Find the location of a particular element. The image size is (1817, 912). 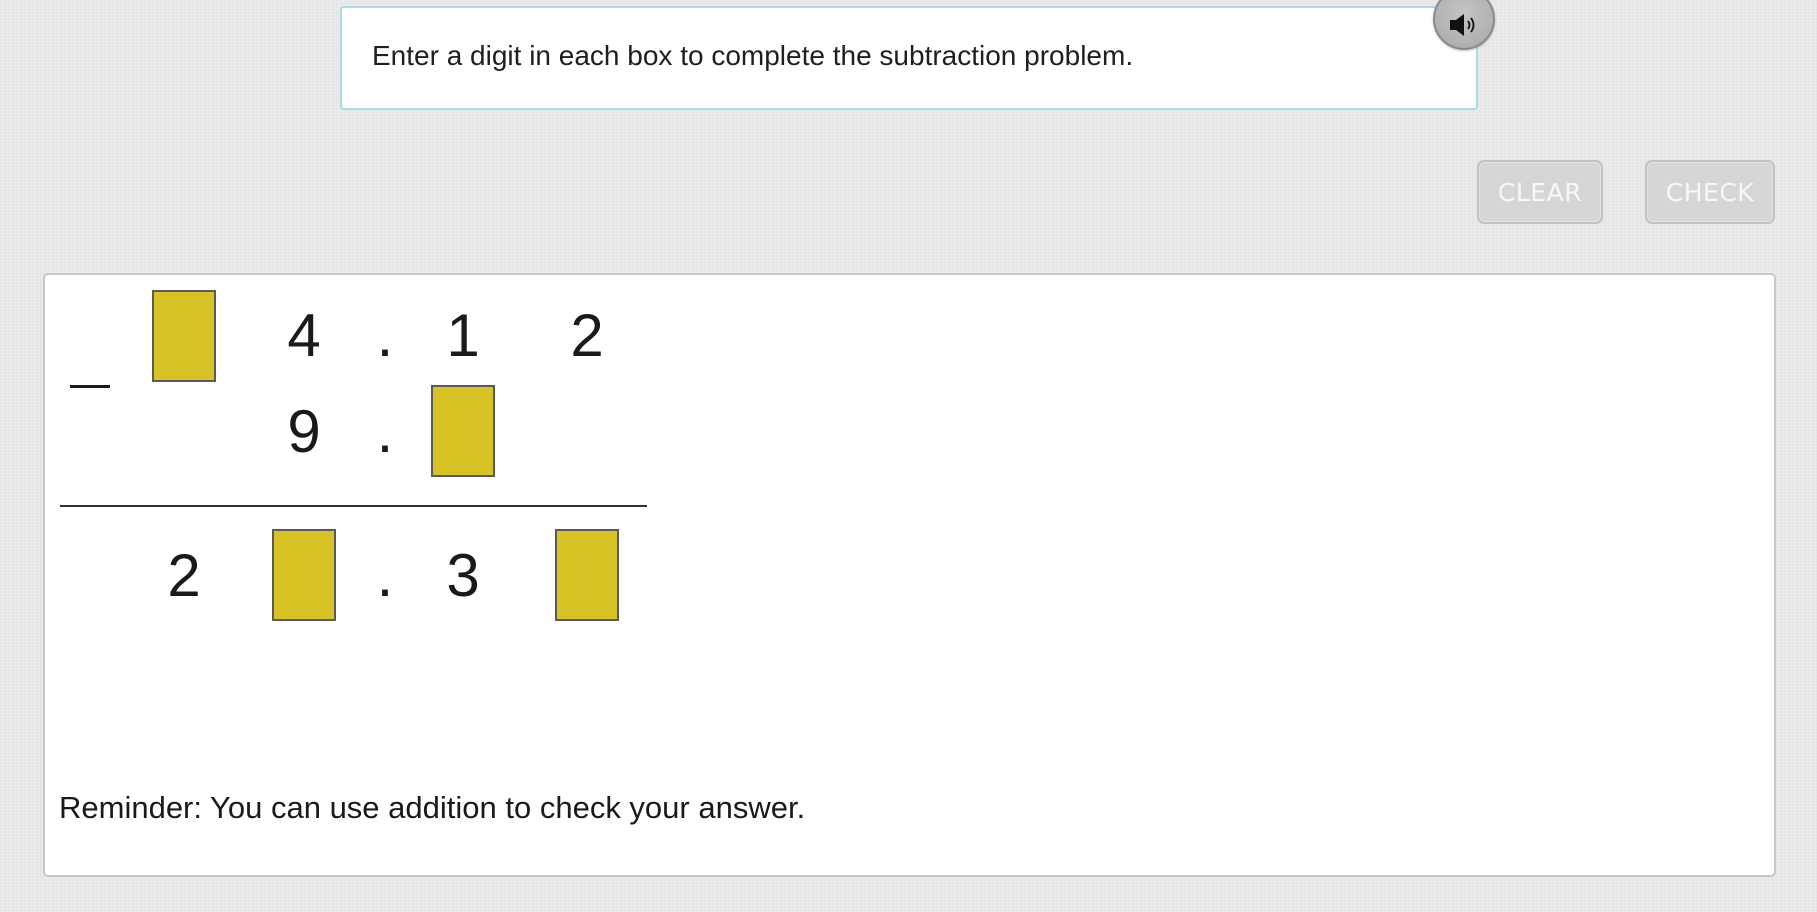

speaker-icon is located at coordinates (1462, 25).